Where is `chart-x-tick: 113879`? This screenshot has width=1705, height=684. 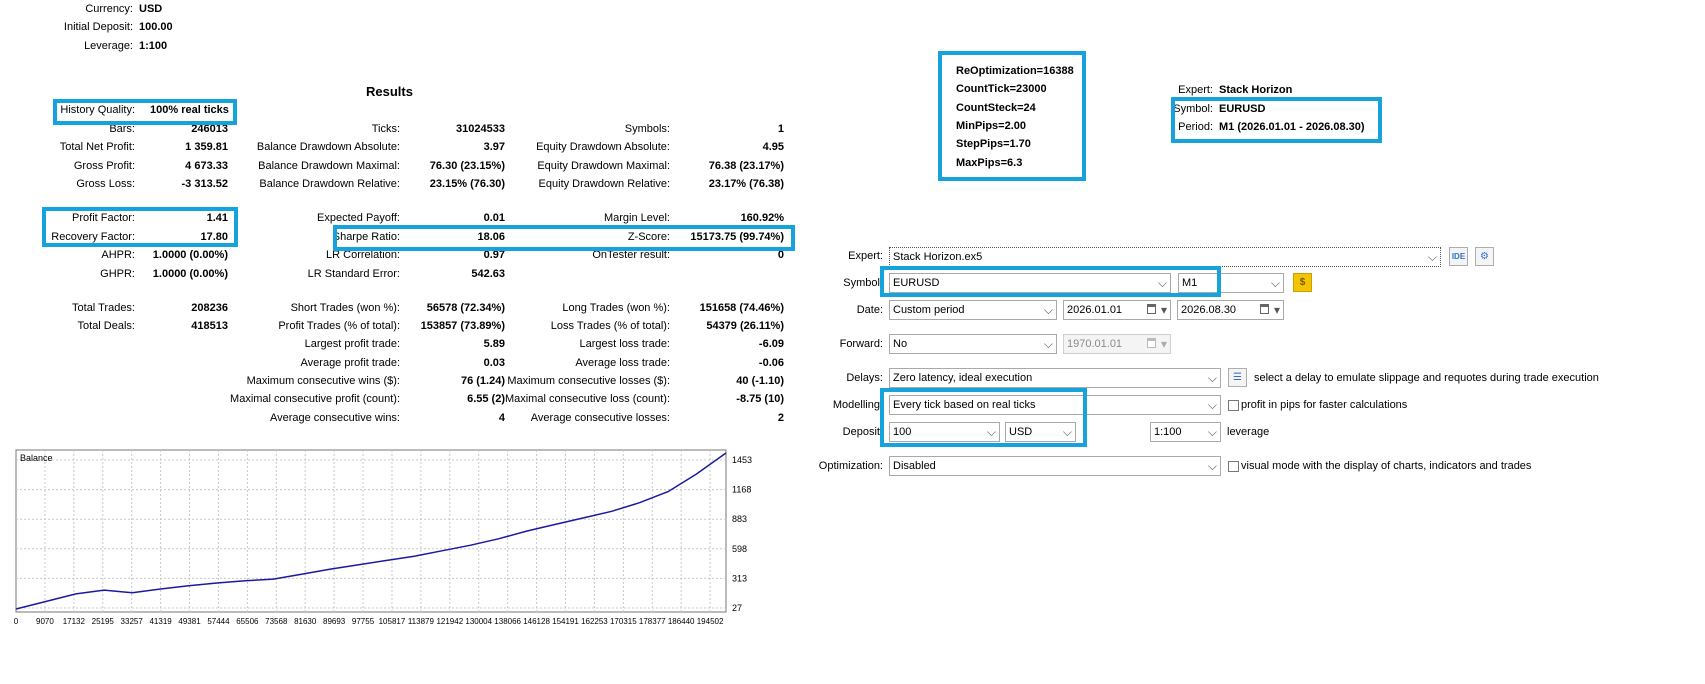 chart-x-tick: 113879 is located at coordinates (421, 621).